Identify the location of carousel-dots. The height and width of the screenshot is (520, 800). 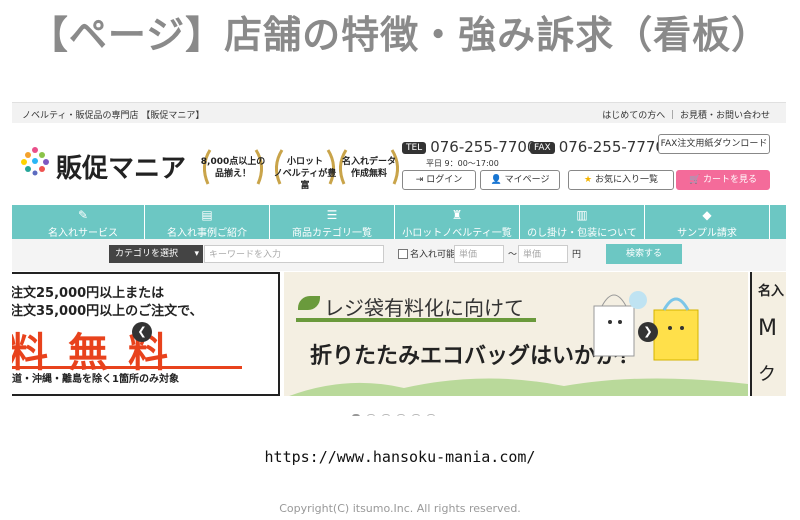
(397, 411).